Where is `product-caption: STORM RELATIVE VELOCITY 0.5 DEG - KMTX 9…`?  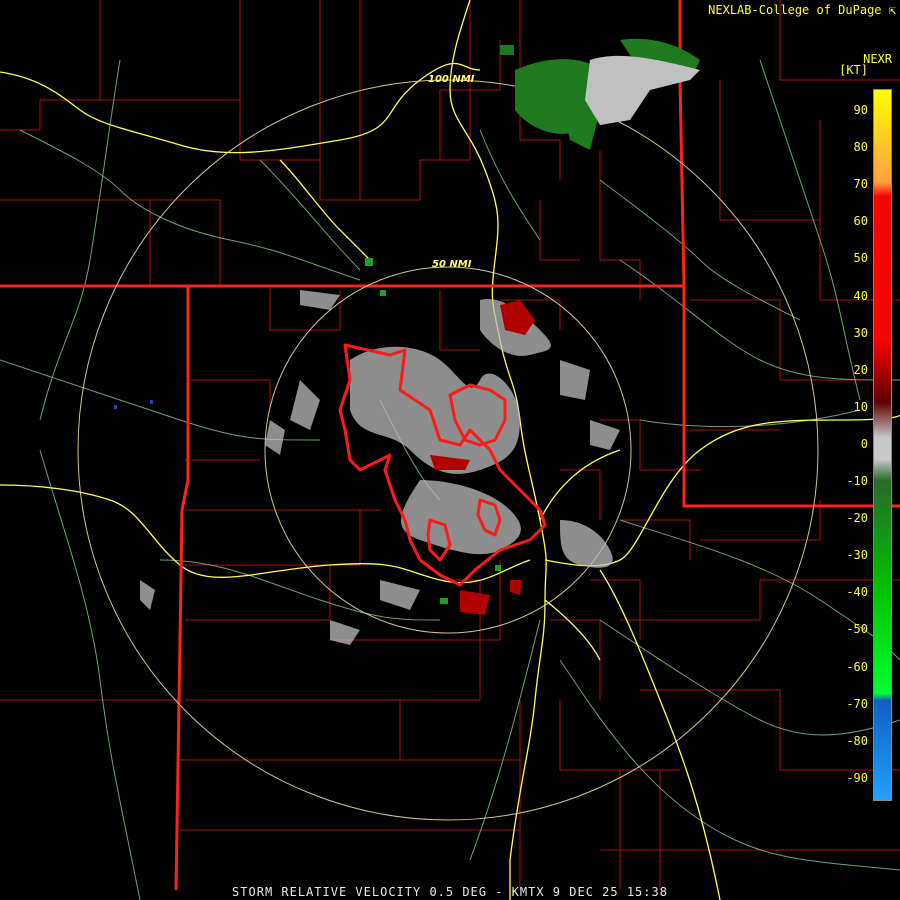 product-caption: STORM RELATIVE VELOCITY 0.5 DEG - KMTX 9… is located at coordinates (450, 892).